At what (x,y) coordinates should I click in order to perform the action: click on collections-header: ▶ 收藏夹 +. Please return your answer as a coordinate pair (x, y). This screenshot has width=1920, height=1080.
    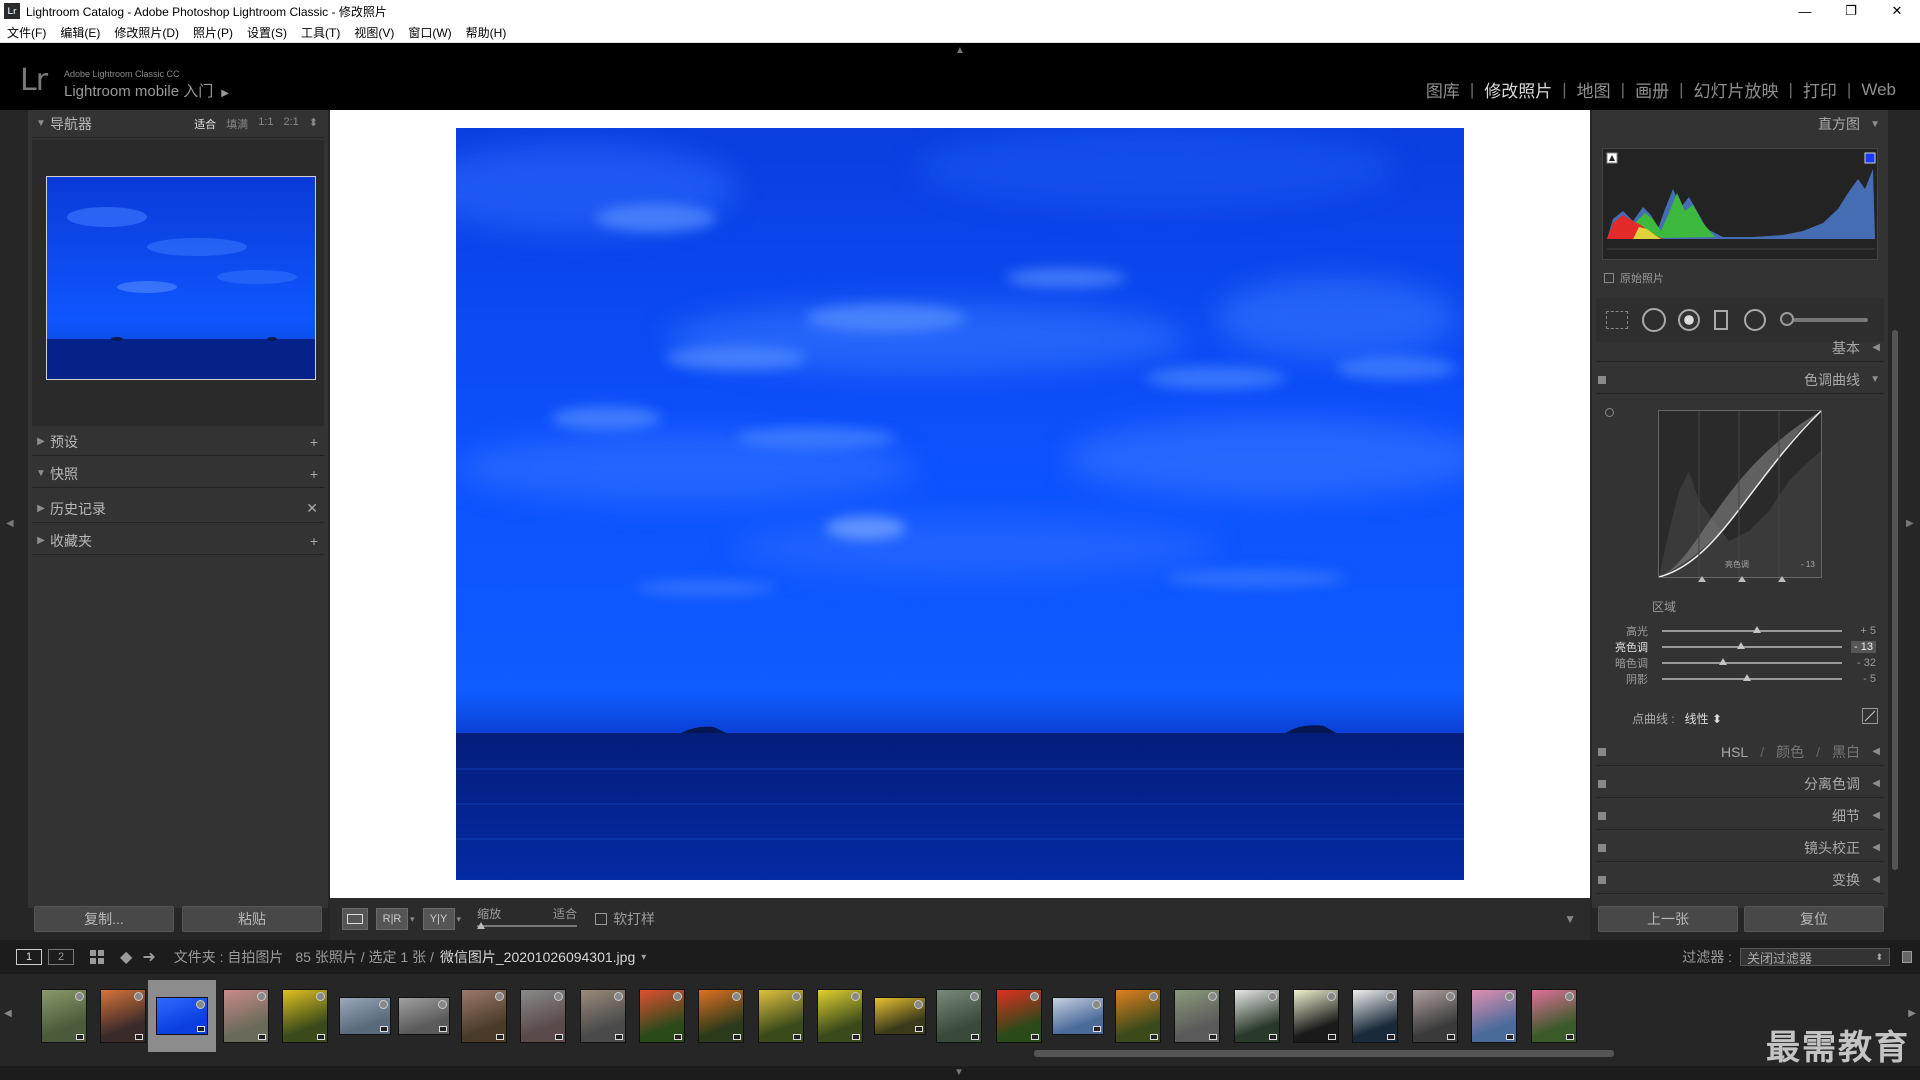
    Looking at the image, I should click on (178, 541).